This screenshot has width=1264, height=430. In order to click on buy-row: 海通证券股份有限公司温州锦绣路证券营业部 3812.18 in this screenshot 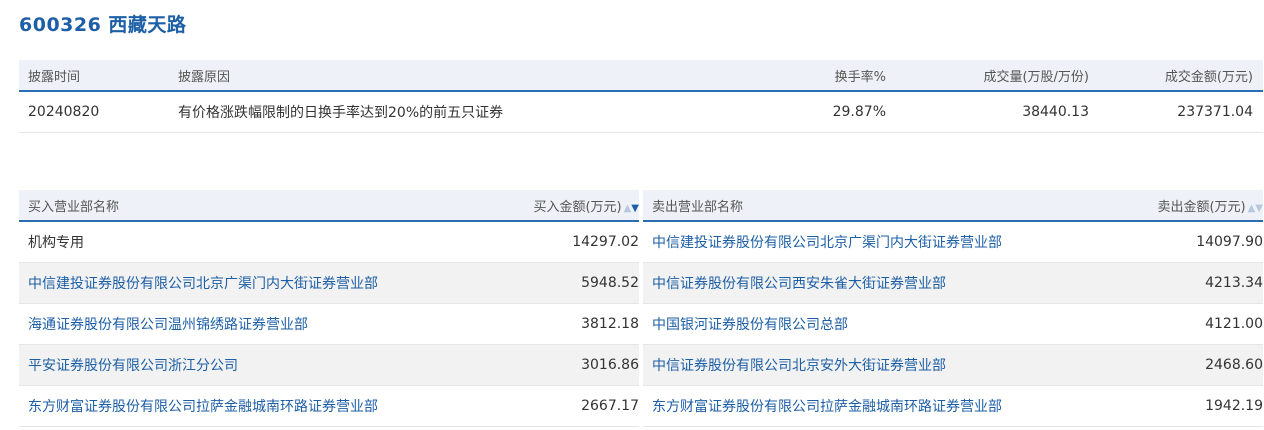, I will do `click(329, 324)`.